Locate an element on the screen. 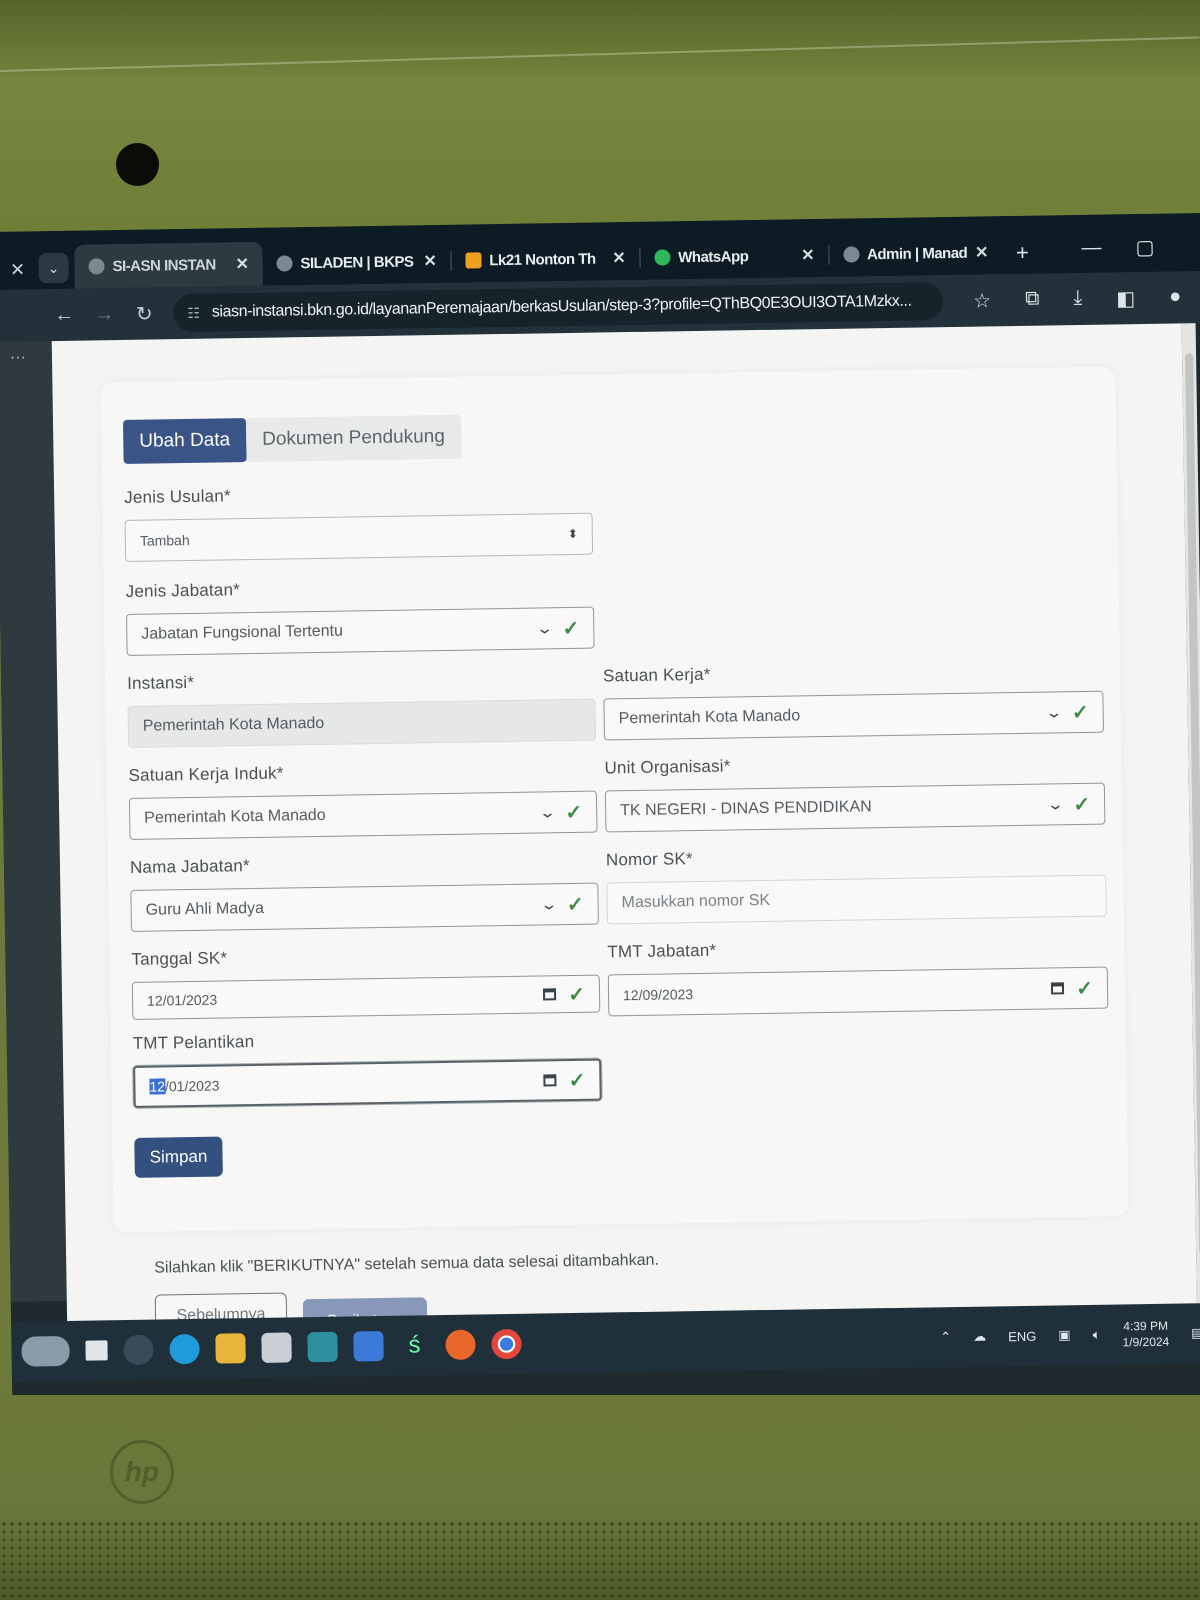  jenis-usulan-label: Jenis Usulan* is located at coordinates (177, 496).